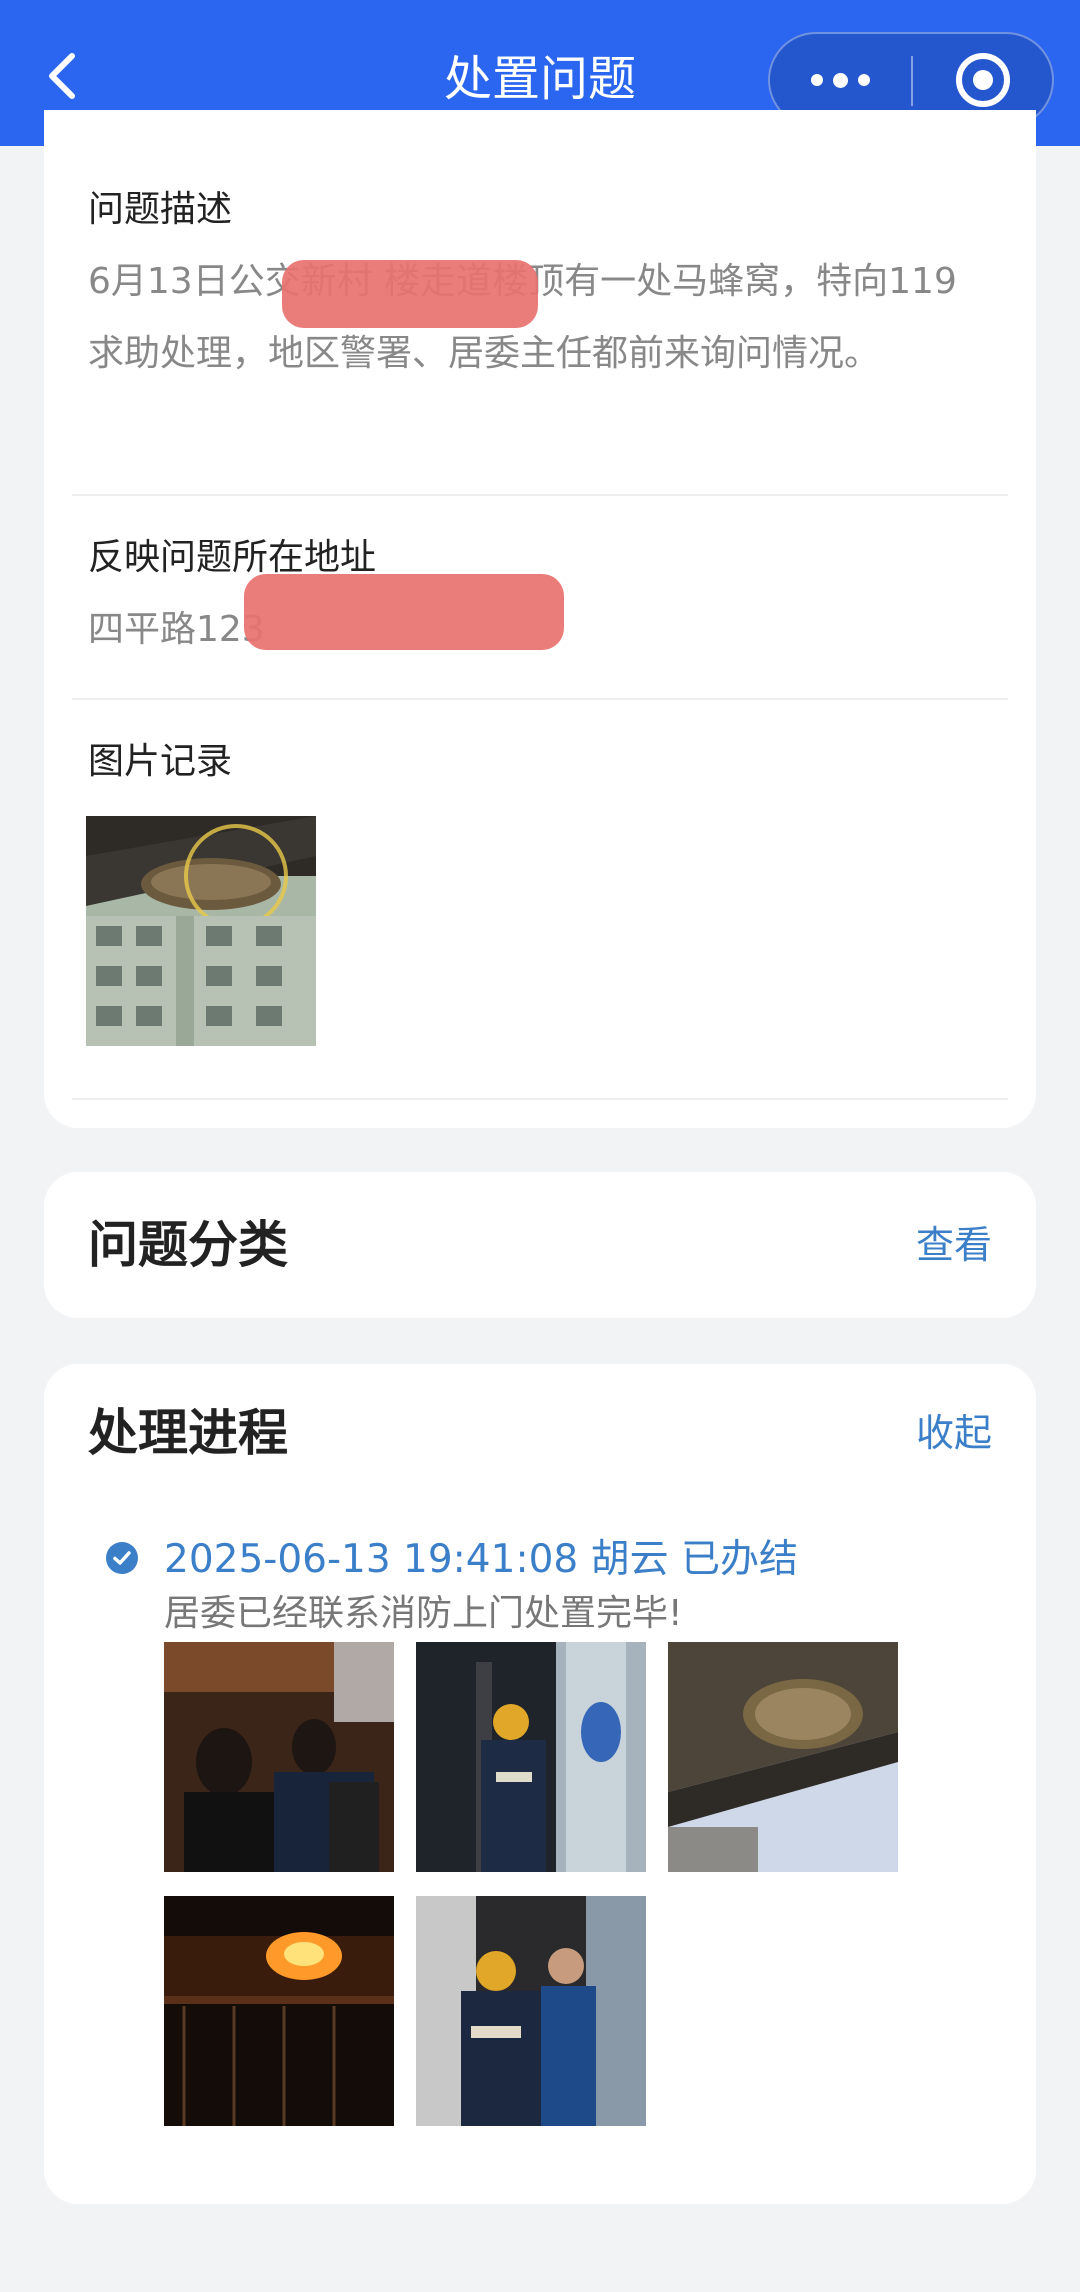 This screenshot has height=2292, width=1080. Describe the element at coordinates (954, 1433) in the screenshot. I see `collapse-link: 收起` at that location.